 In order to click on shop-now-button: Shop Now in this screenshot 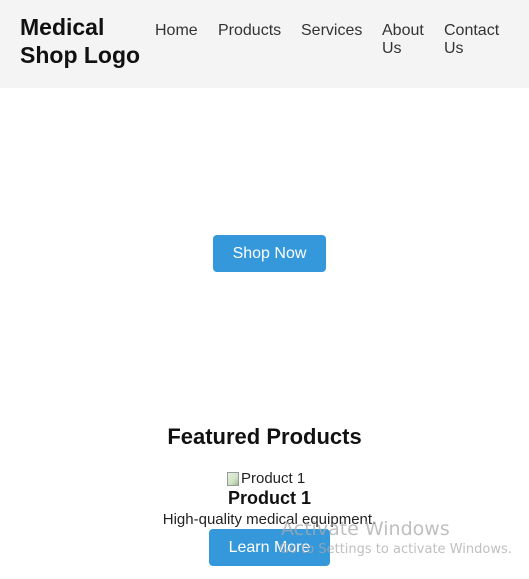, I will do `click(269, 253)`.